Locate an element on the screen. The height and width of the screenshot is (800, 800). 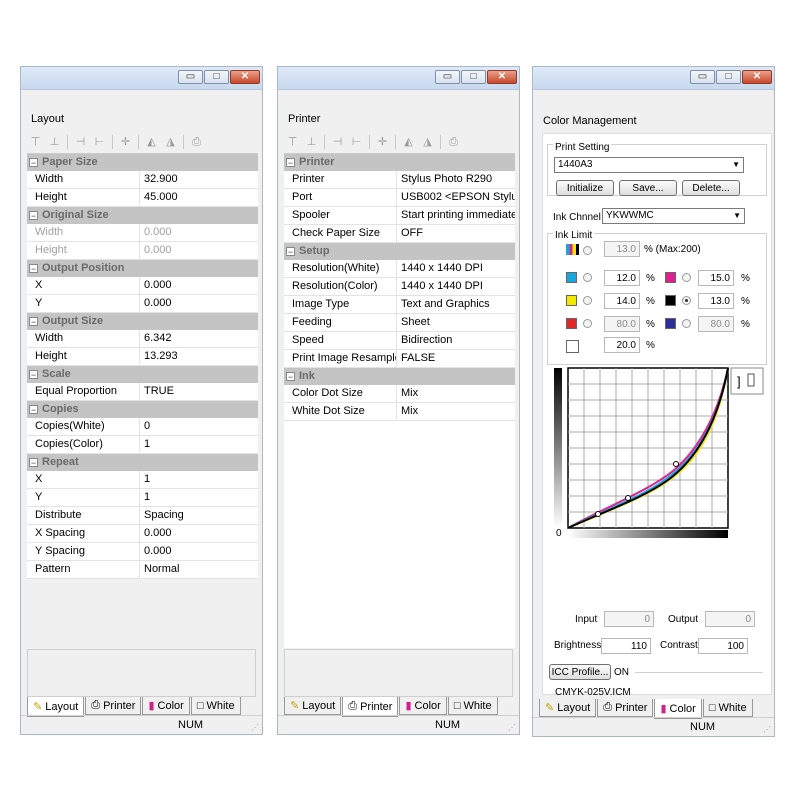
brightness-field: 110 is located at coordinates (626, 646).